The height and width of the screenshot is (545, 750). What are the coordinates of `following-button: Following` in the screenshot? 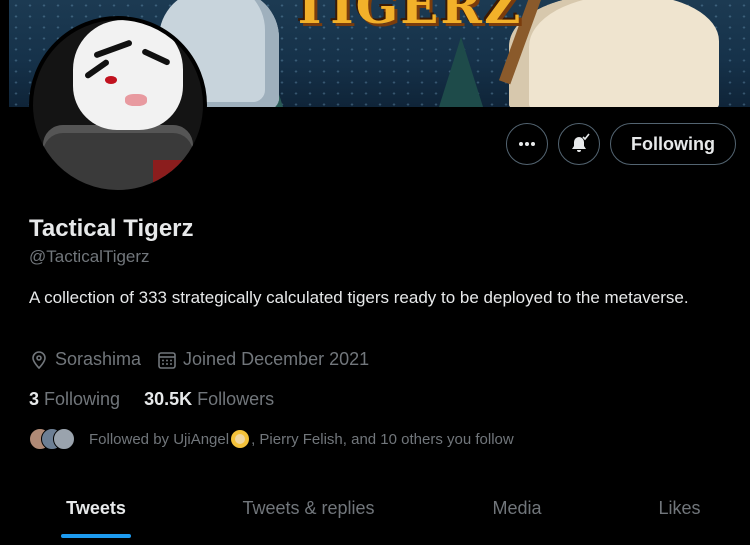 It's located at (673, 144).